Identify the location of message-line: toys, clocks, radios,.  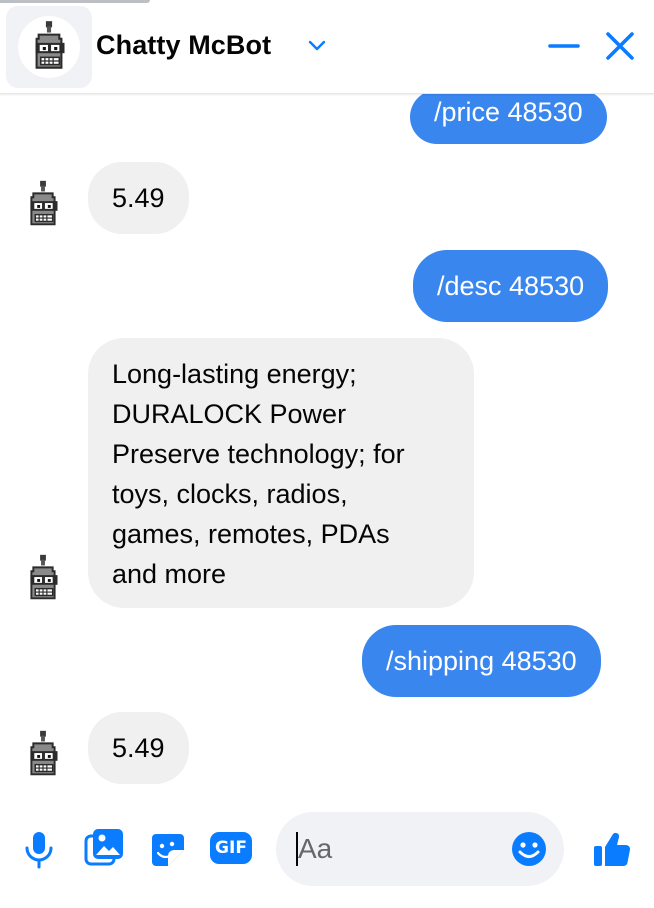
(230, 494).